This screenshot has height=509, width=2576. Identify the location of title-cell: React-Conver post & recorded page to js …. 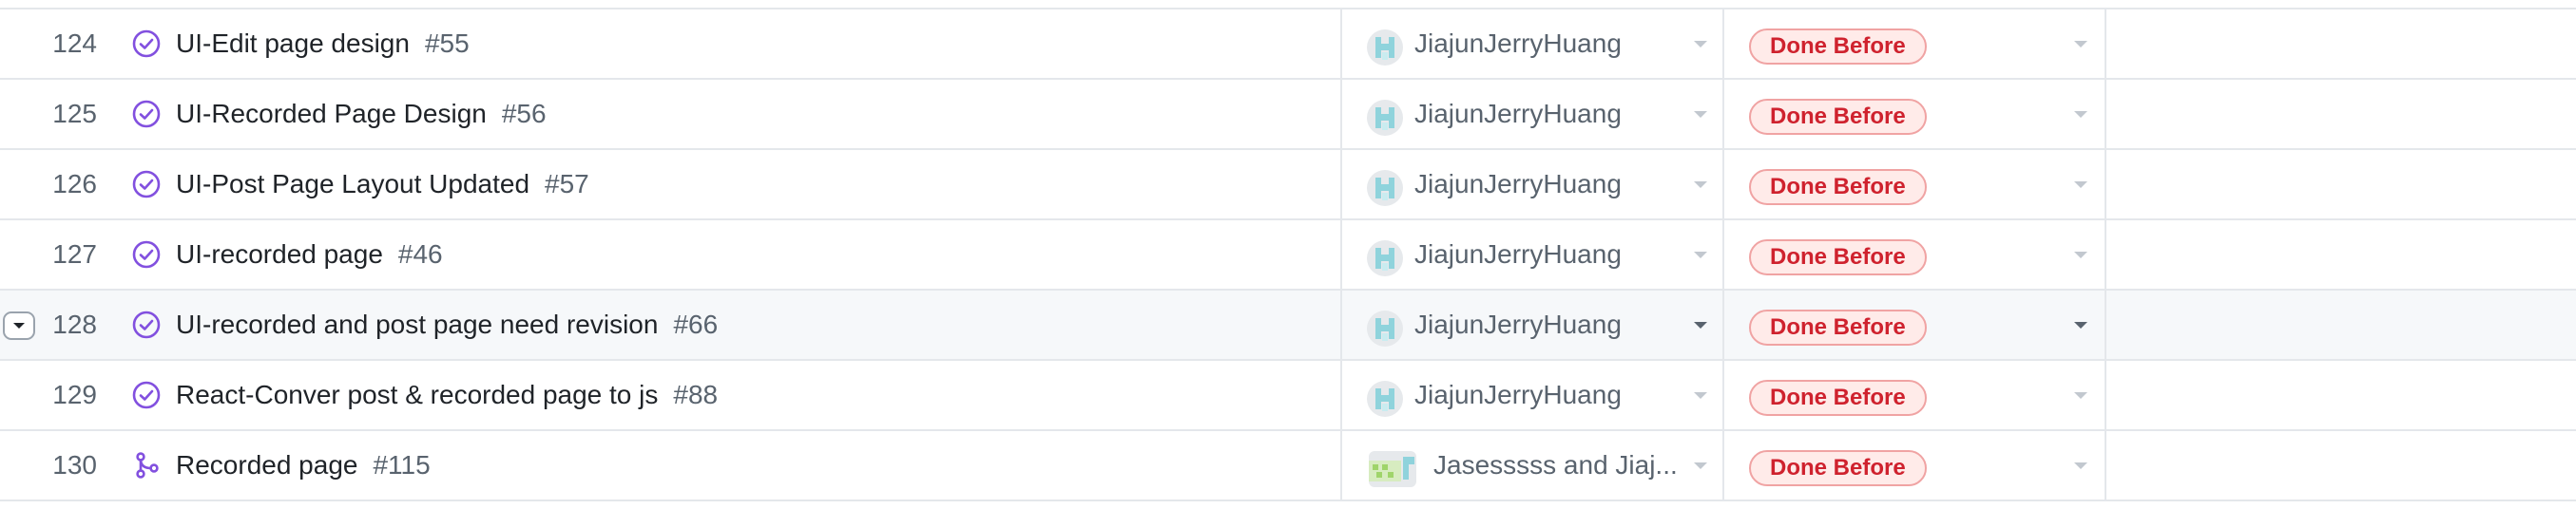
(736, 395).